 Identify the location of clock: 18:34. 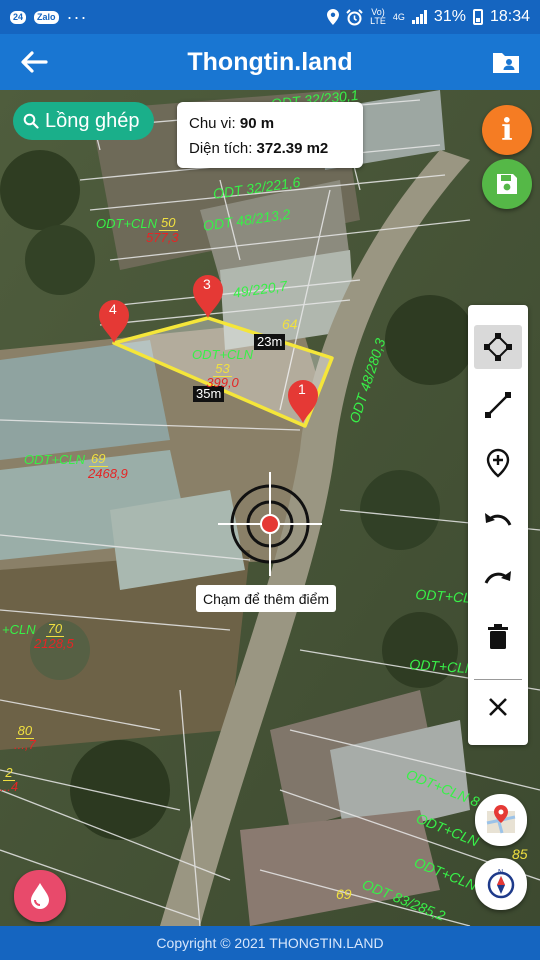
(509, 16).